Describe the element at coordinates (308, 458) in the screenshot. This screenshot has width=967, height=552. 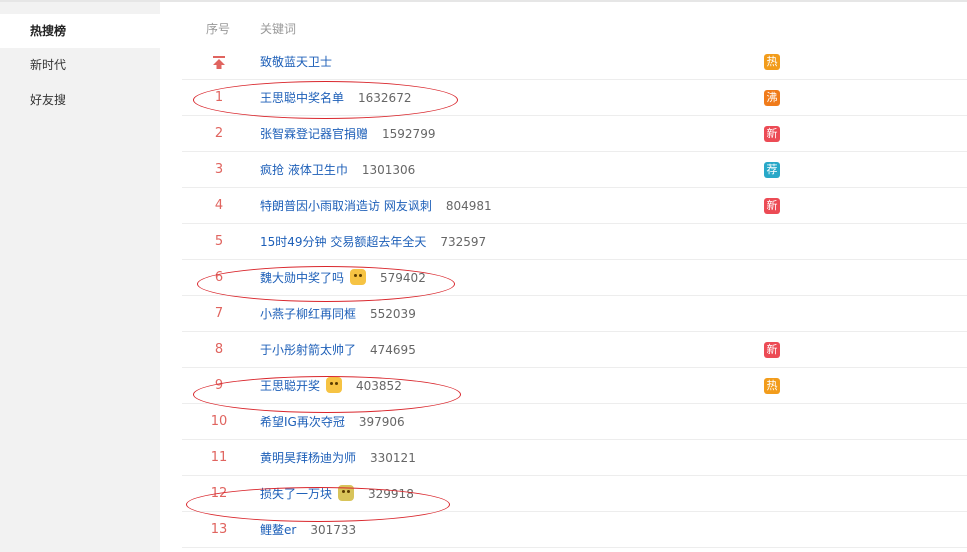
I see `keyword-text: 黄明昊拜杨迪为师` at that location.